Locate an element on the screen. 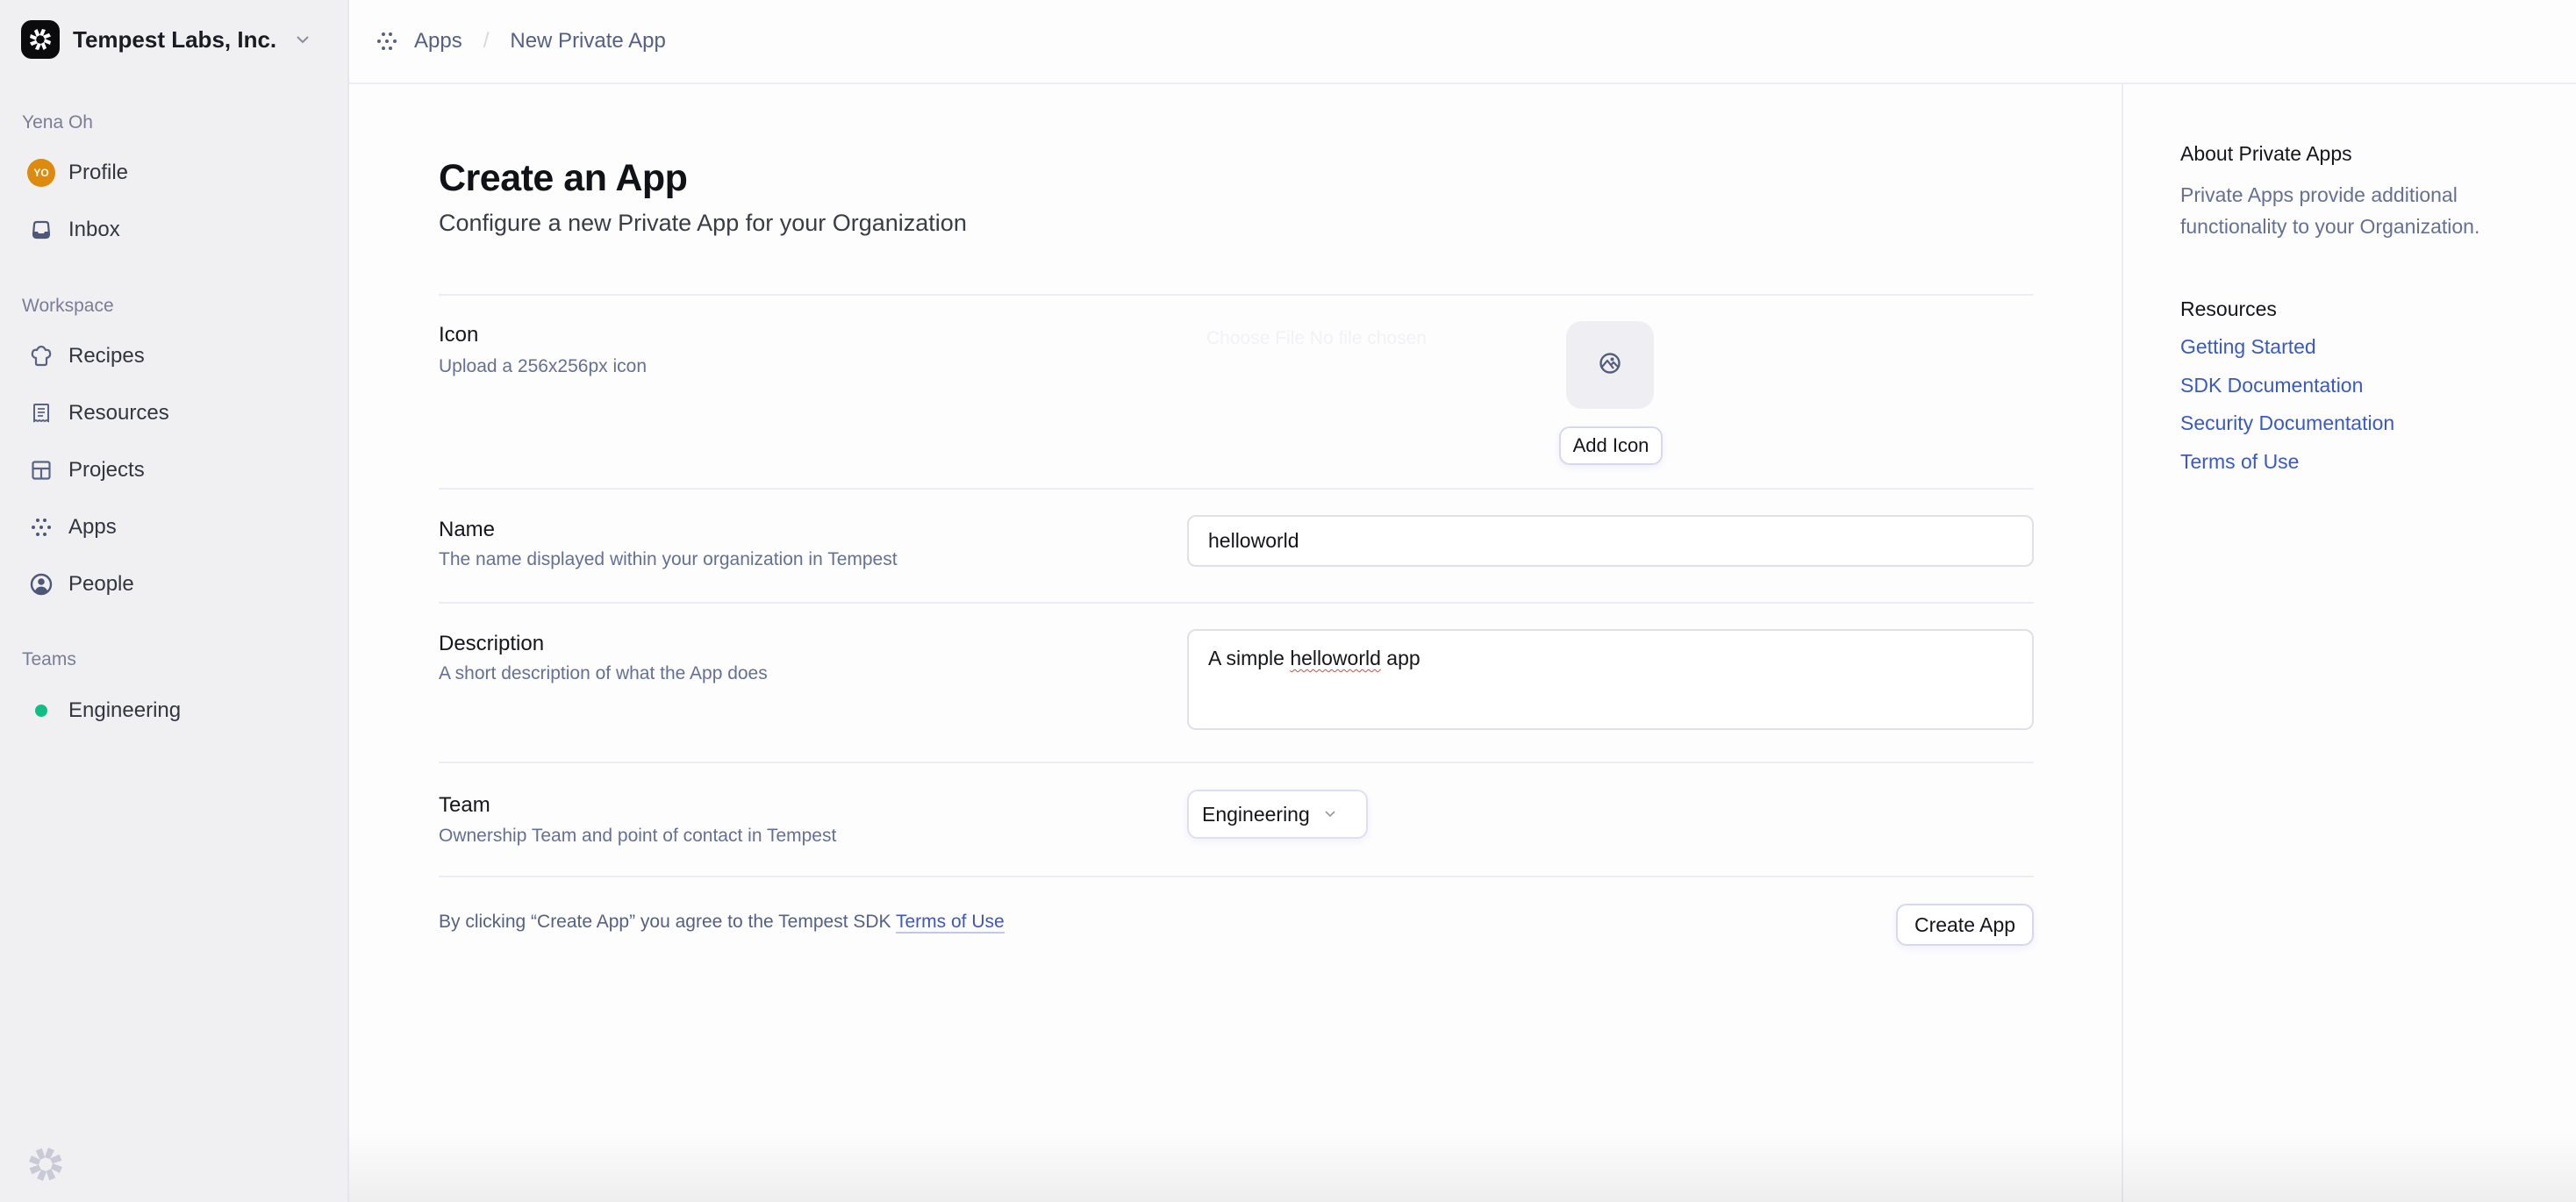 Image resolution: width=2576 pixels, height=1202 pixels. sidebar-item-label: Profile is located at coordinates (98, 172).